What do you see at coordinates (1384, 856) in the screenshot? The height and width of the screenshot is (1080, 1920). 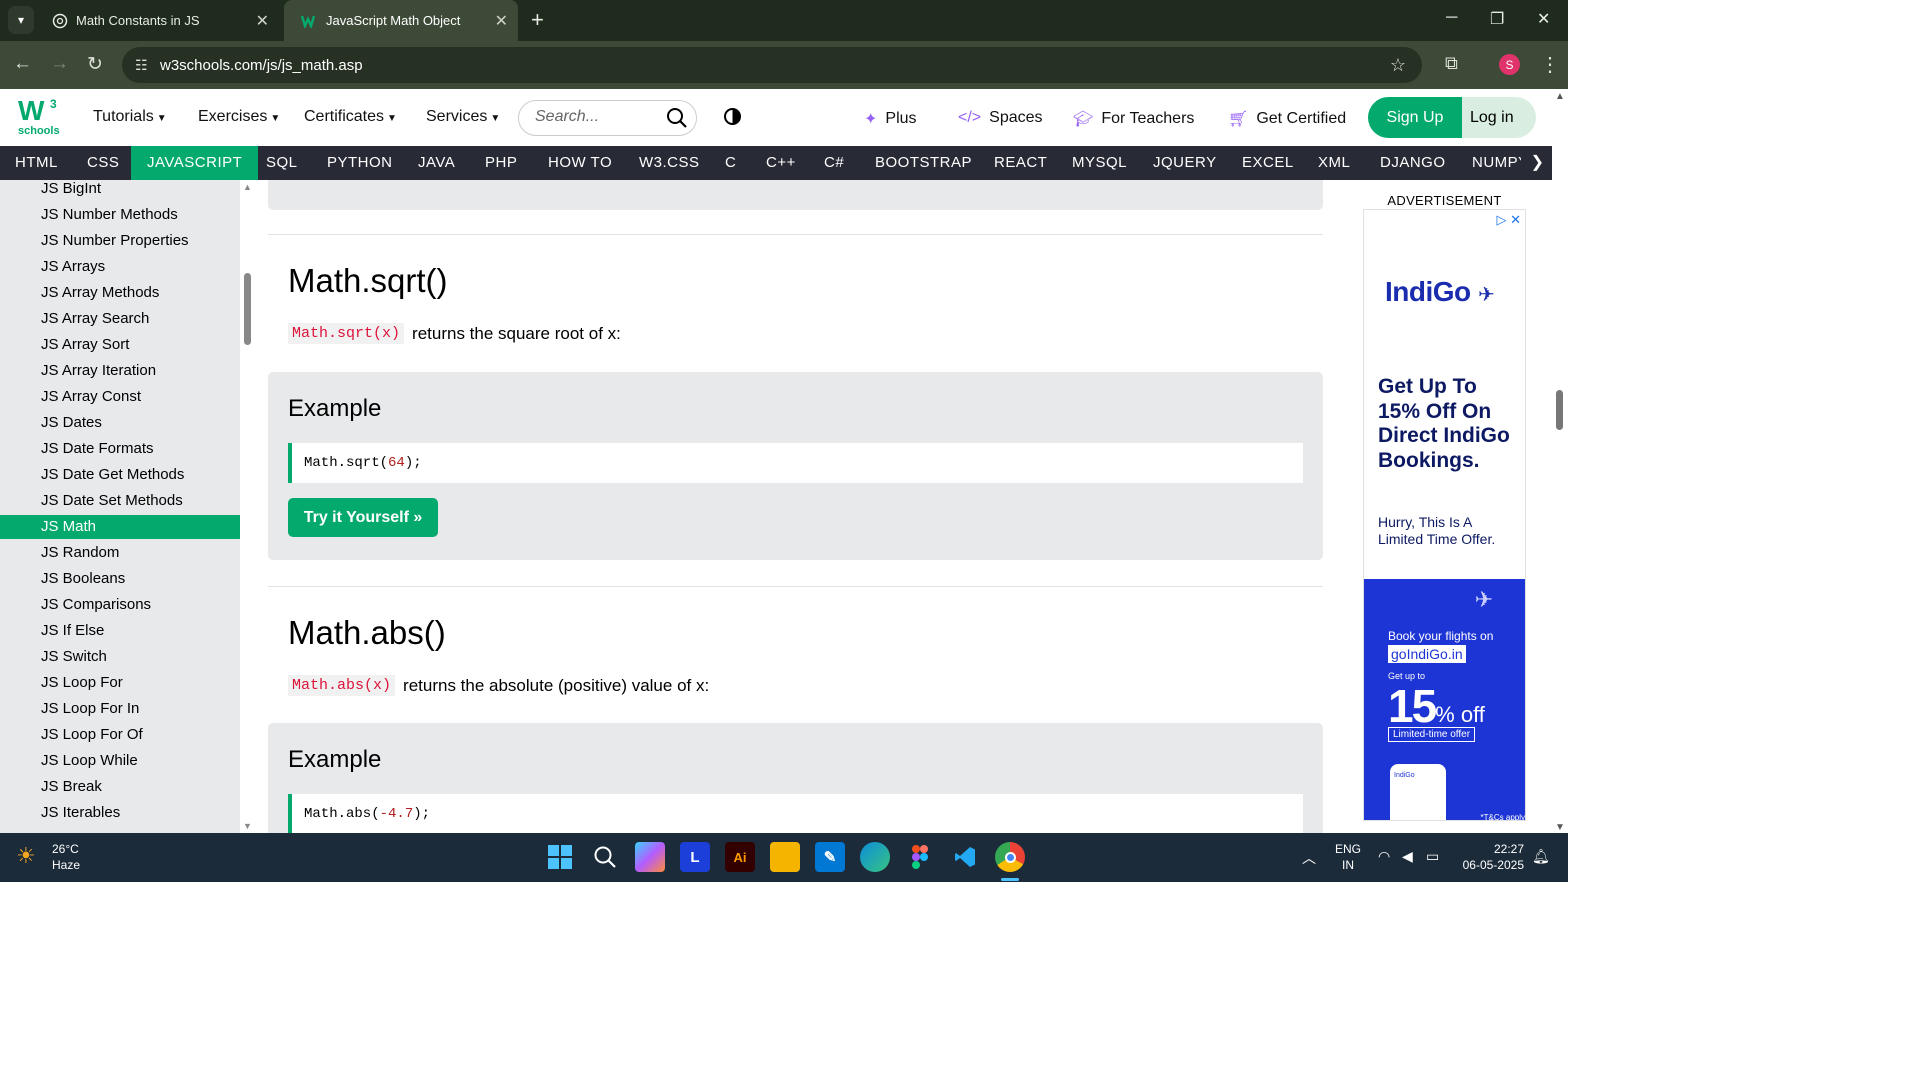 I see `wifi-icon: ◠` at bounding box center [1384, 856].